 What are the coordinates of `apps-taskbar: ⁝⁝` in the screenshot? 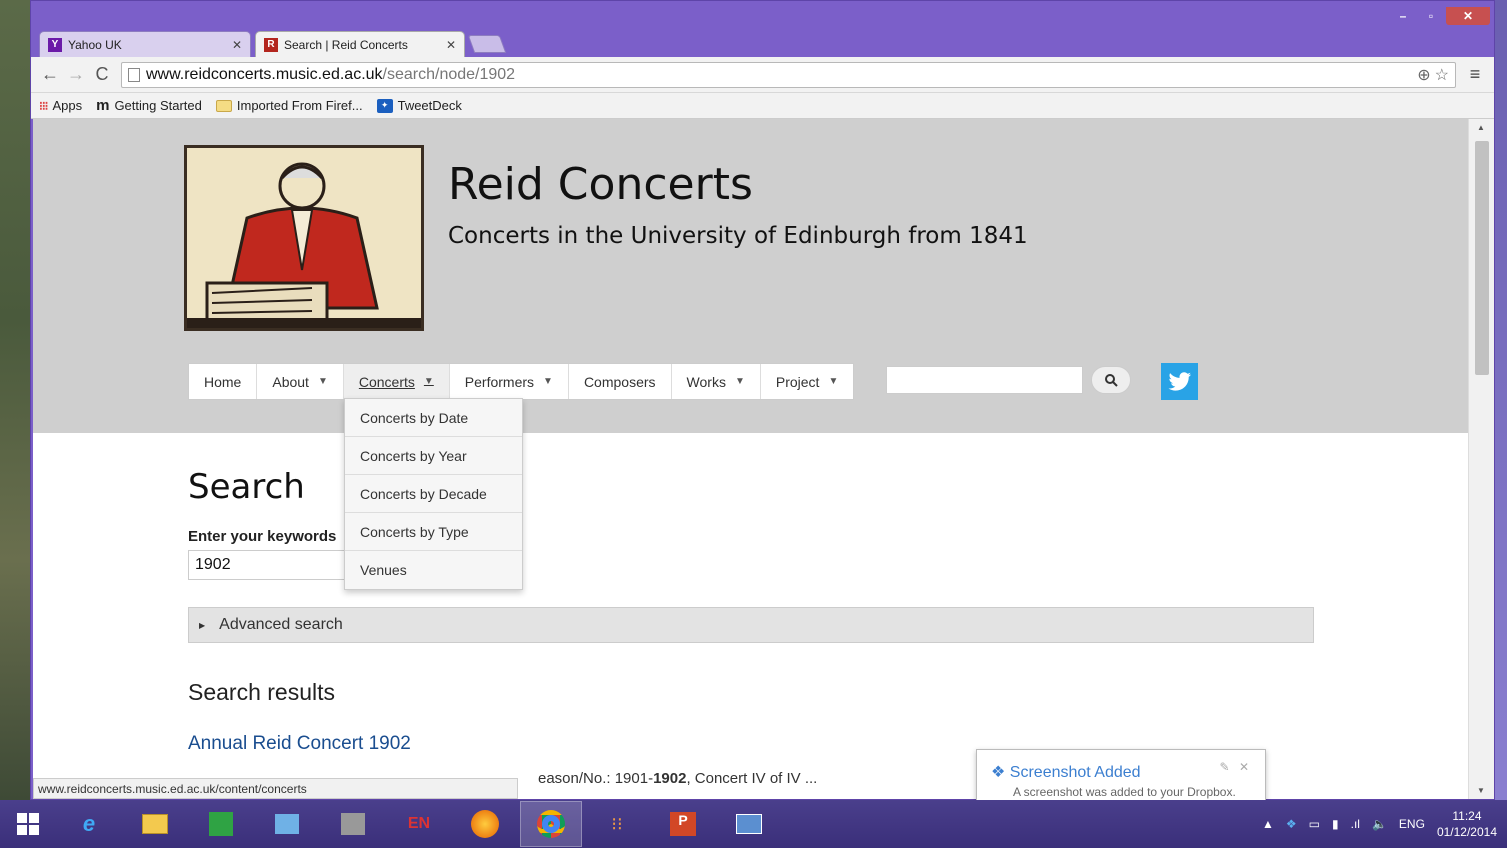 It's located at (617, 824).